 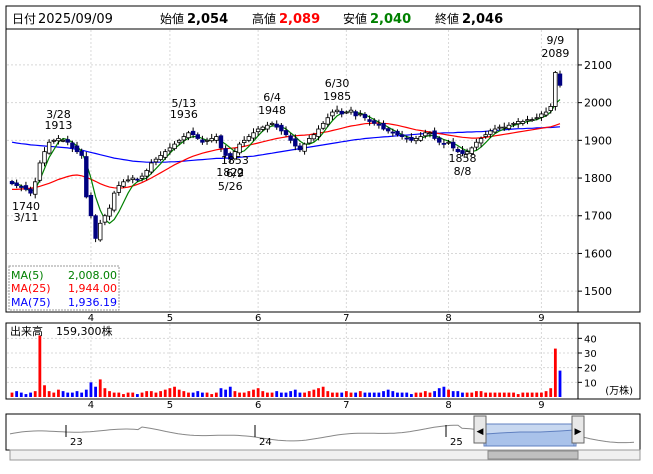 I want to click on annotation-value: 1985, so click(x=337, y=96).